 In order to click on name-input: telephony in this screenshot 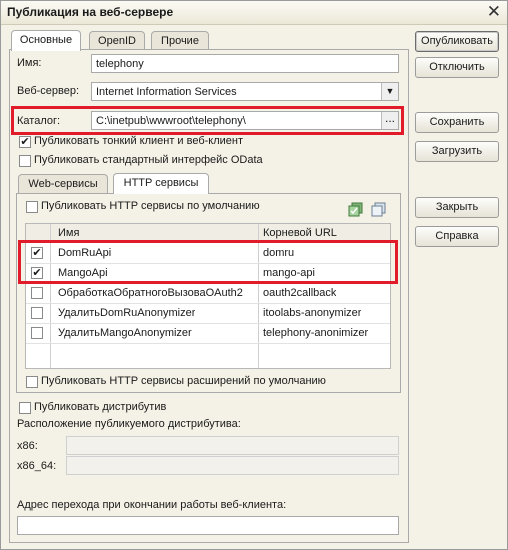, I will do `click(245, 63)`.